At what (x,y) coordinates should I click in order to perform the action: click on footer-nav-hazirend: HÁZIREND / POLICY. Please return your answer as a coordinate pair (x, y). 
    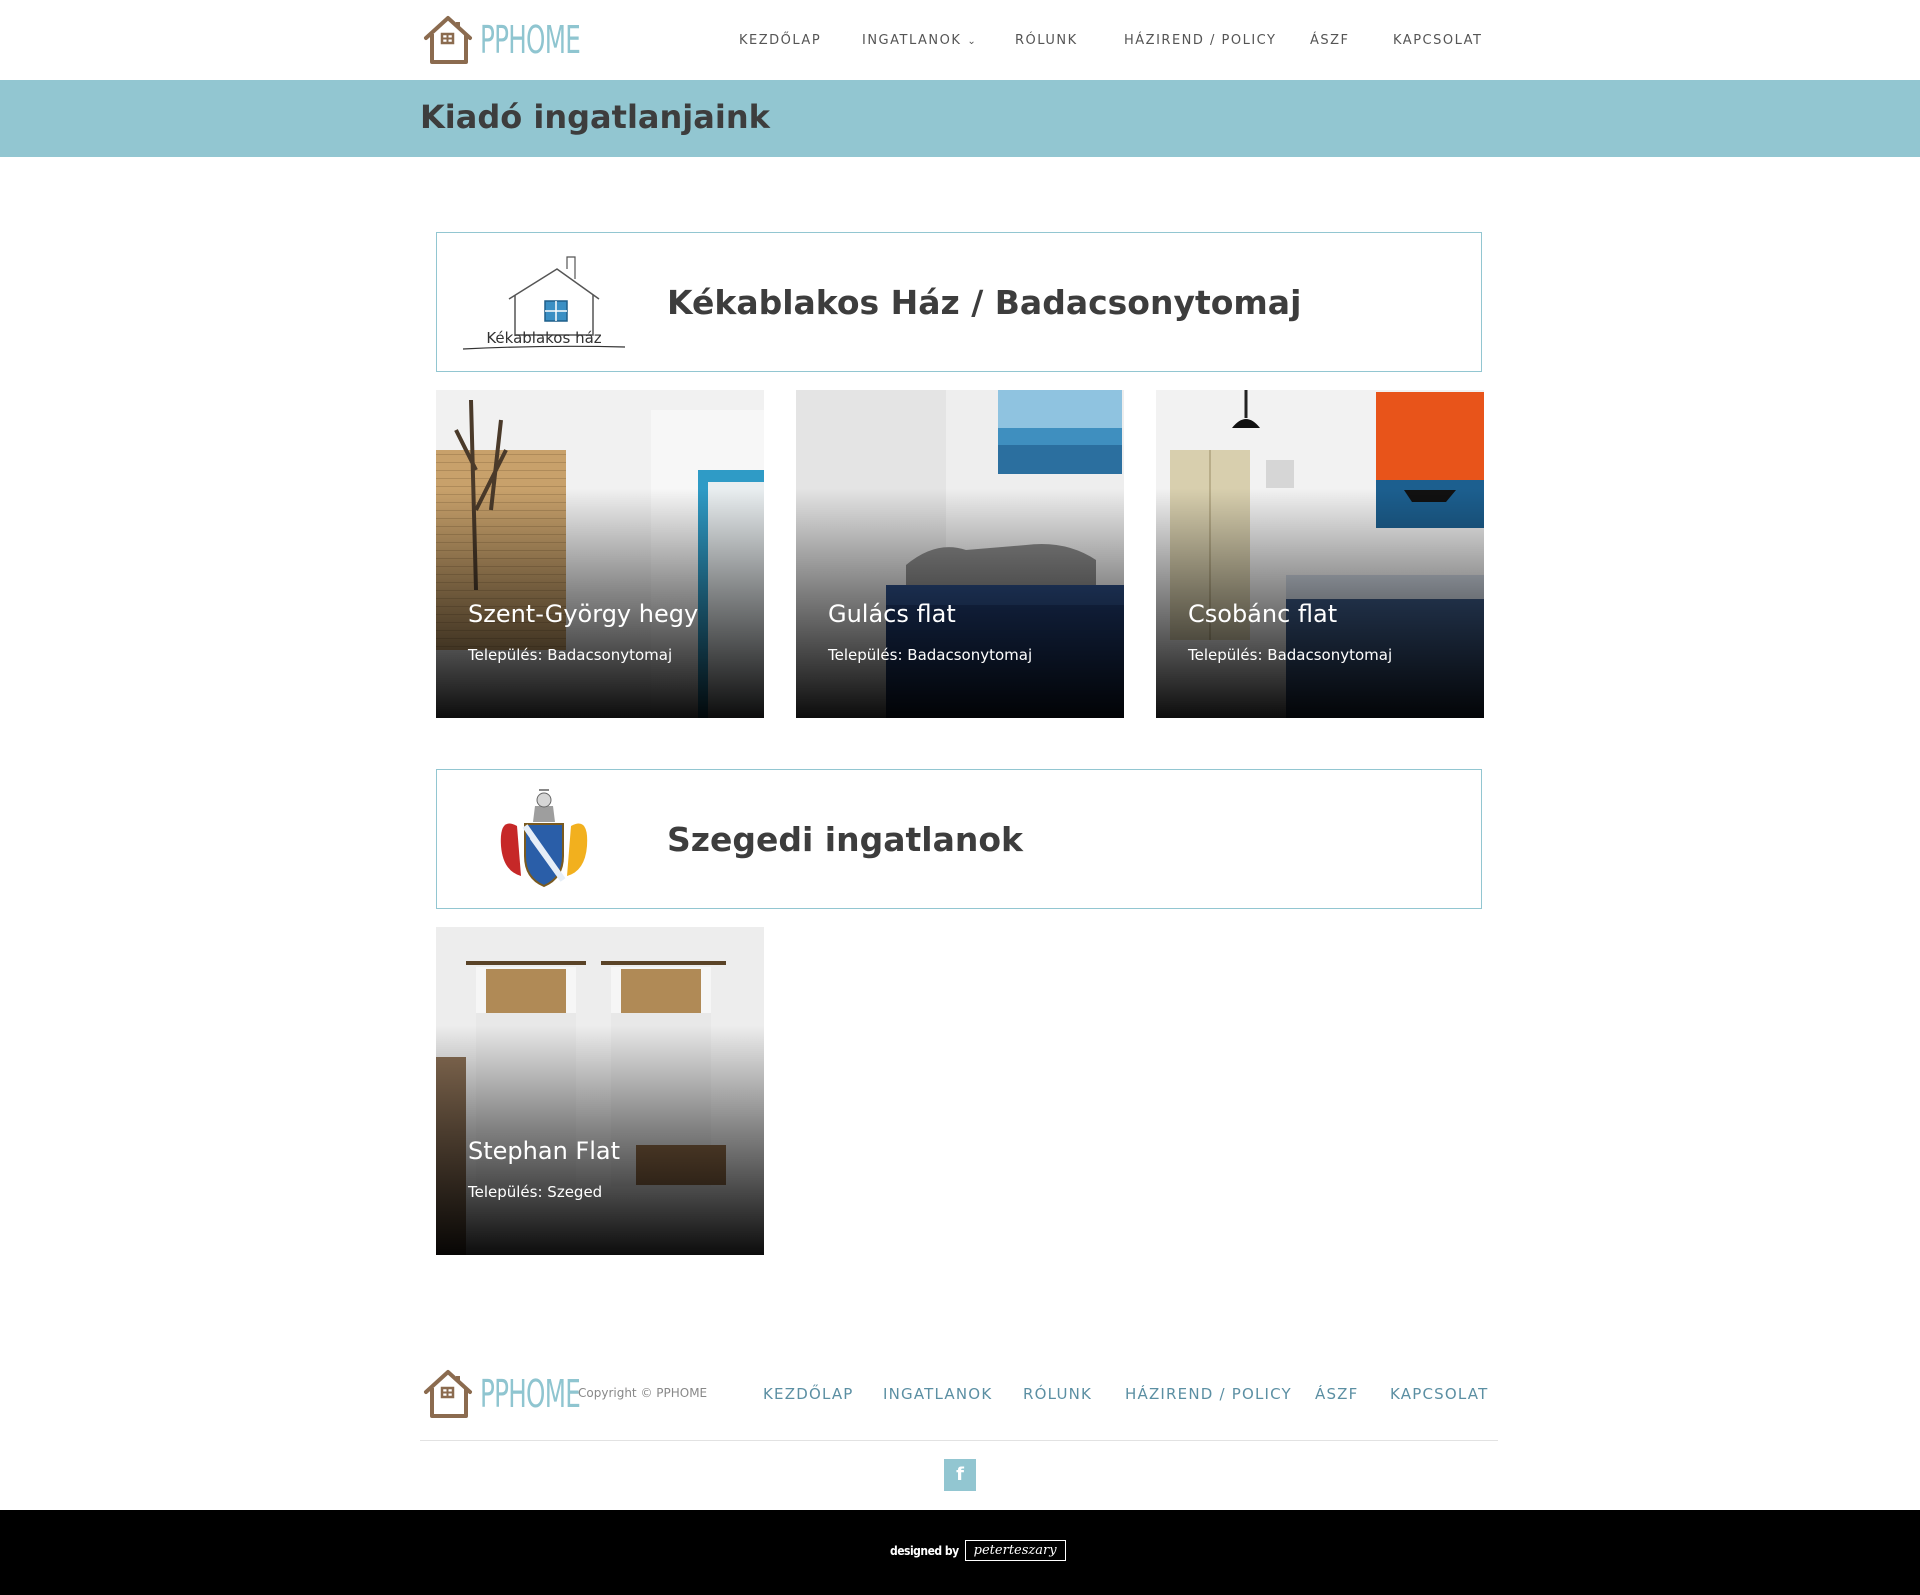
    Looking at the image, I should click on (1208, 1394).